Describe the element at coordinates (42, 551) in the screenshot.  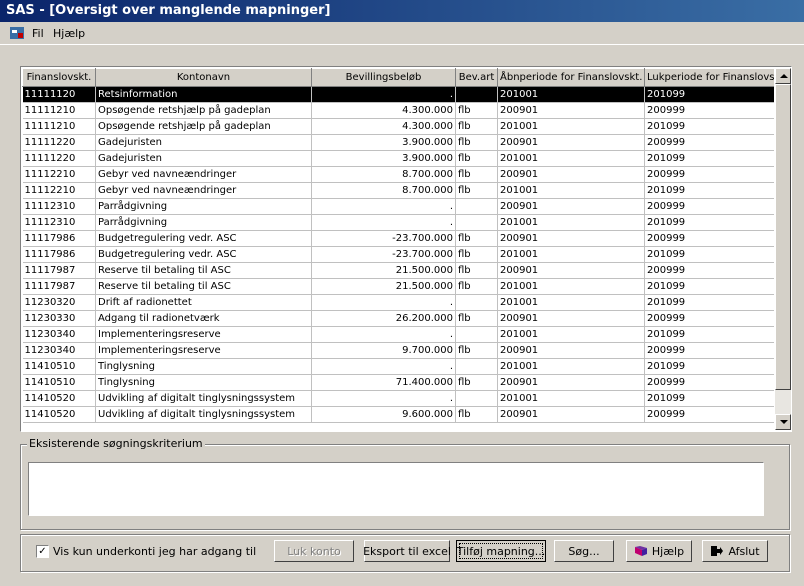
I see `access-filter-checkbox: ✓` at that location.